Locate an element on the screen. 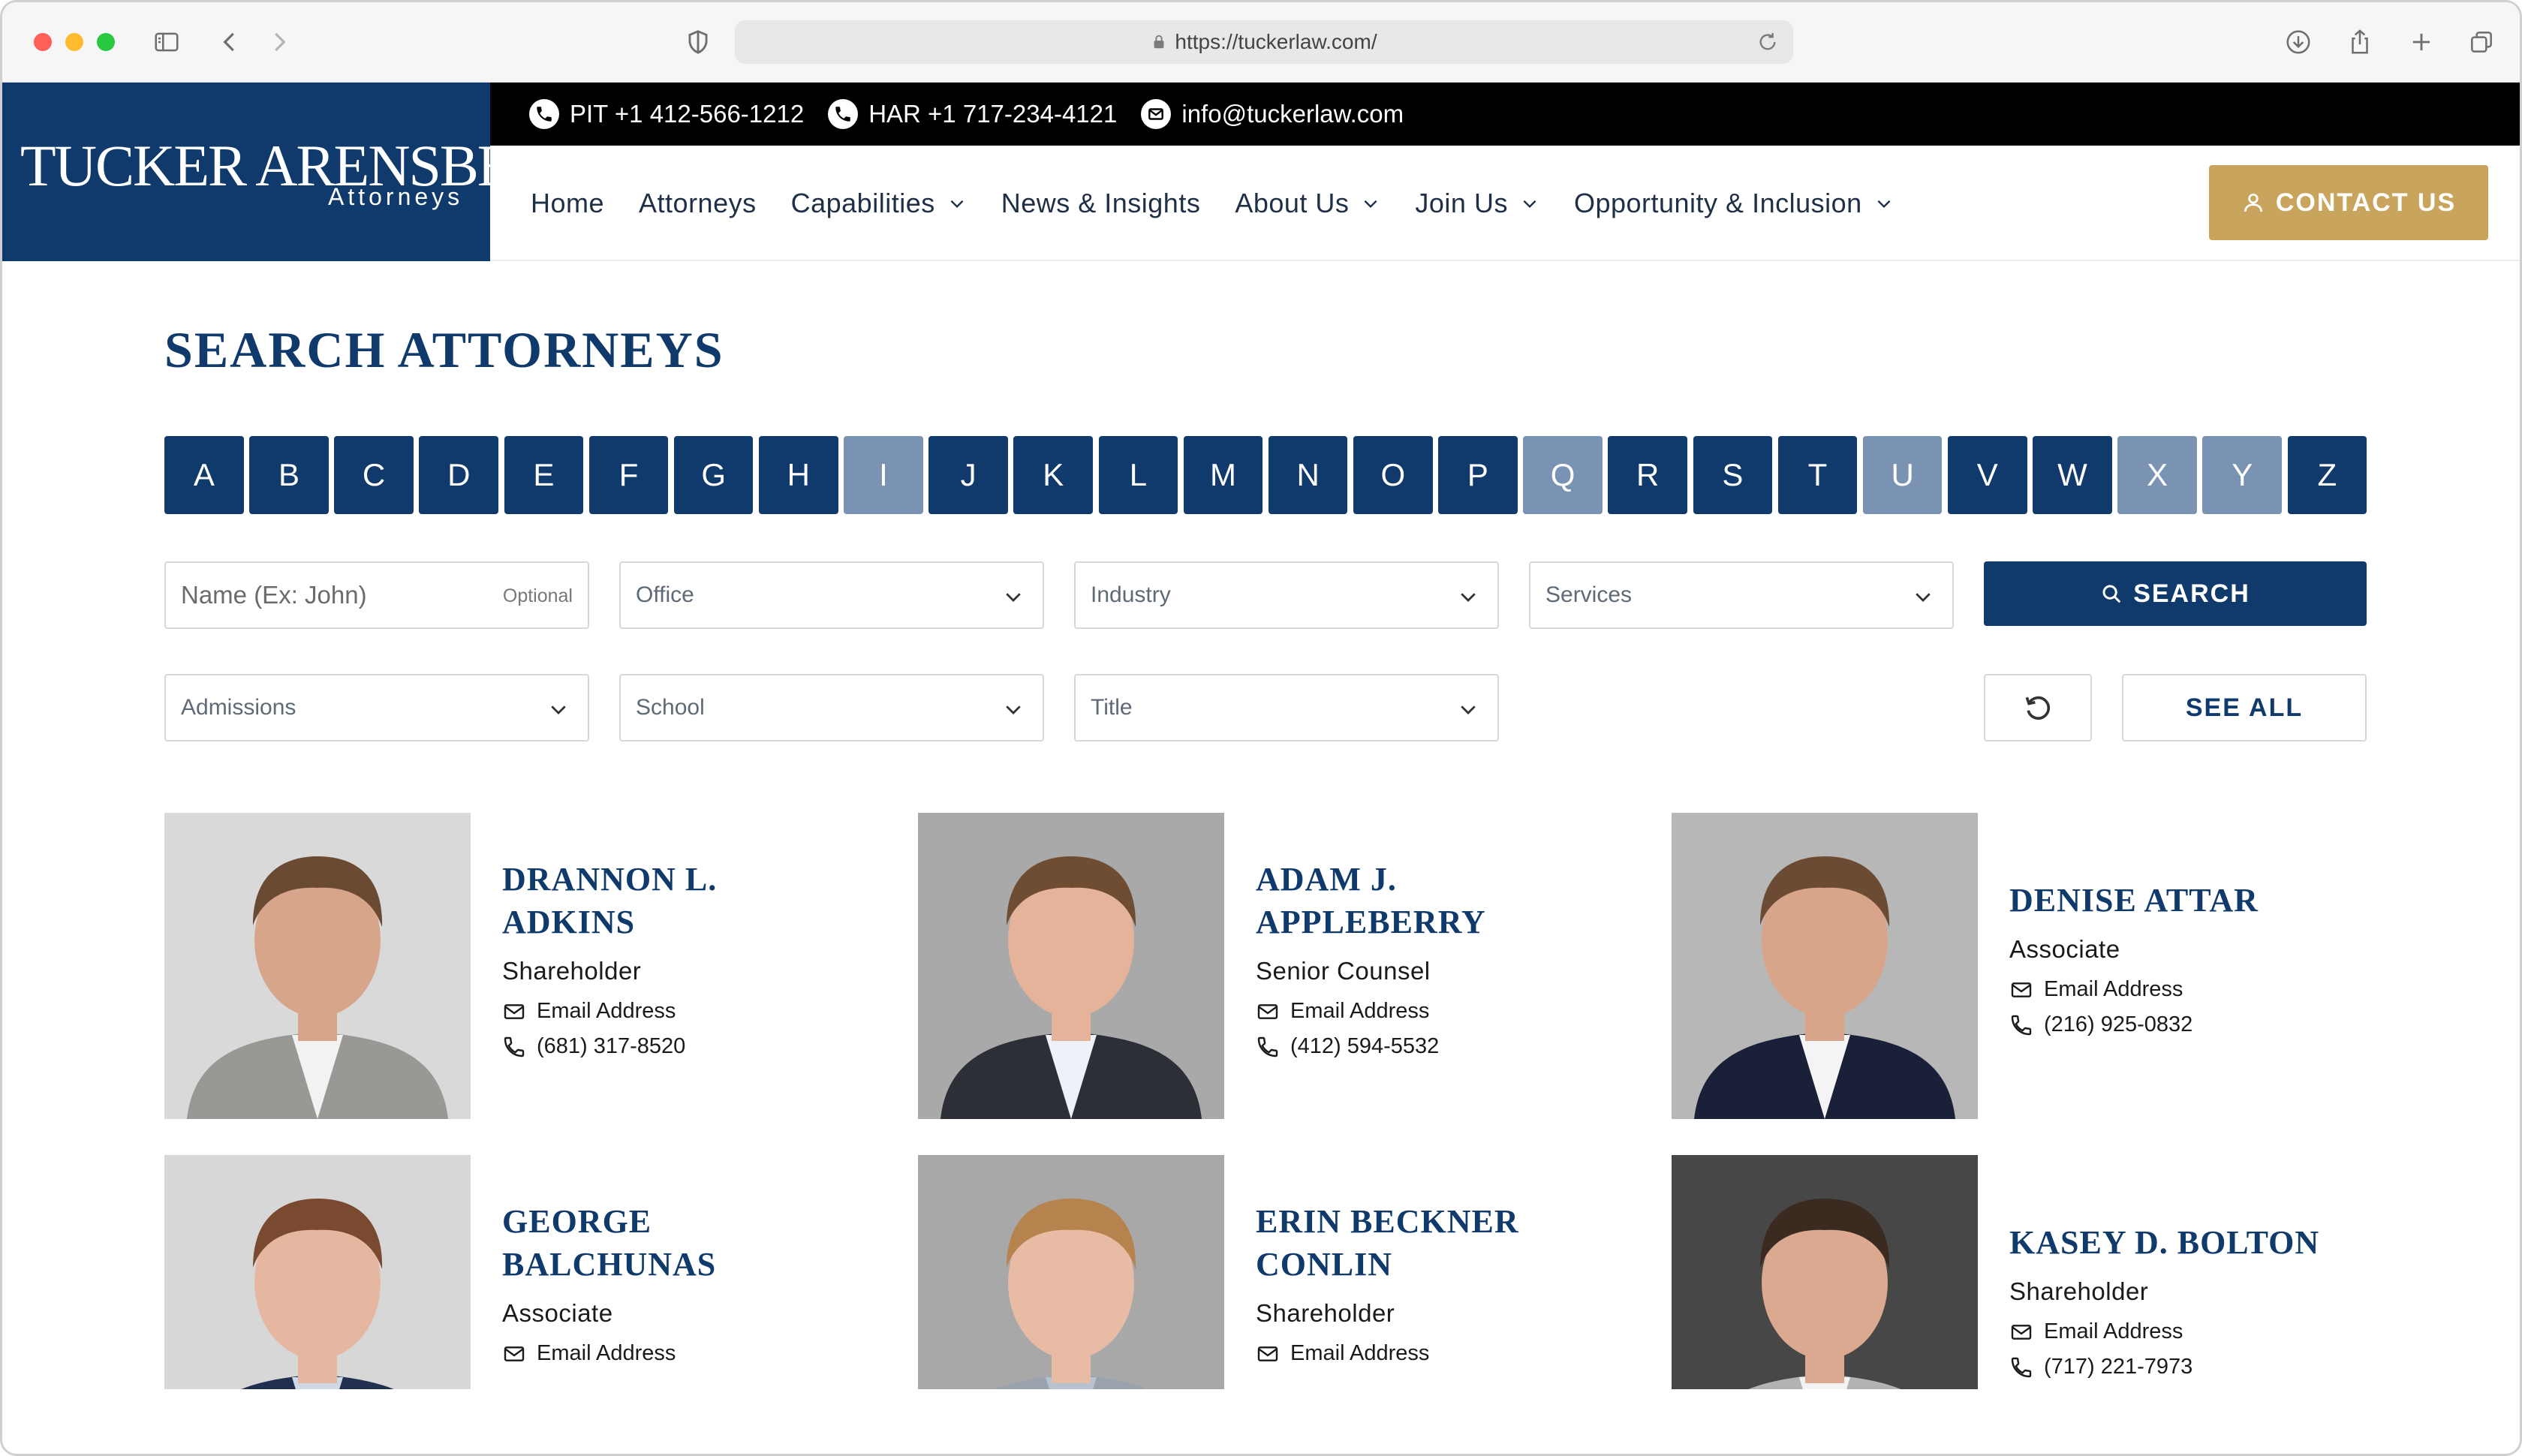 This screenshot has height=1456, width=2522. letter-v-button: V is located at coordinates (1987, 475).